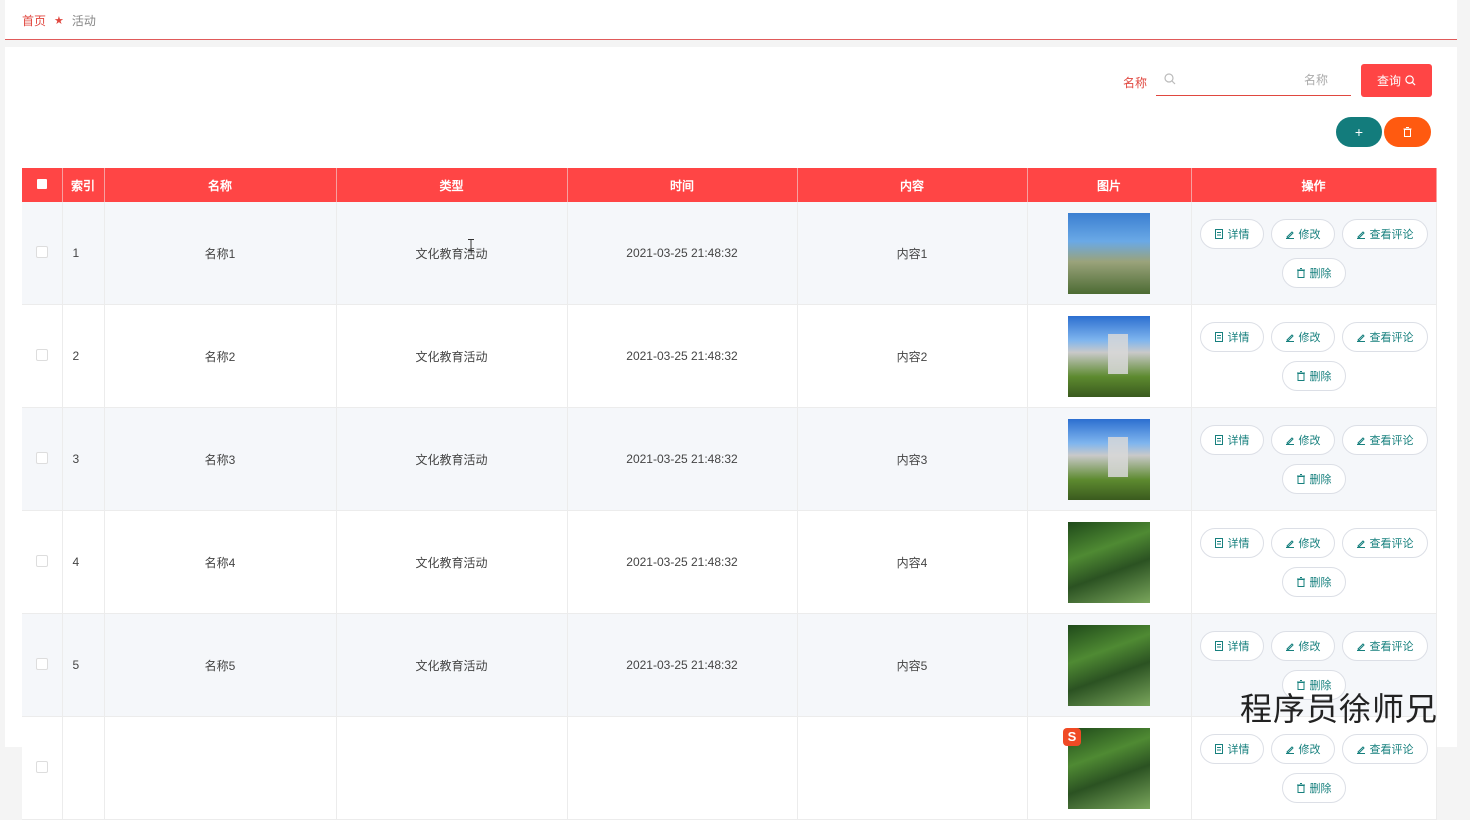  What do you see at coordinates (220, 459) in the screenshot?
I see `cell-name: 名称3` at bounding box center [220, 459].